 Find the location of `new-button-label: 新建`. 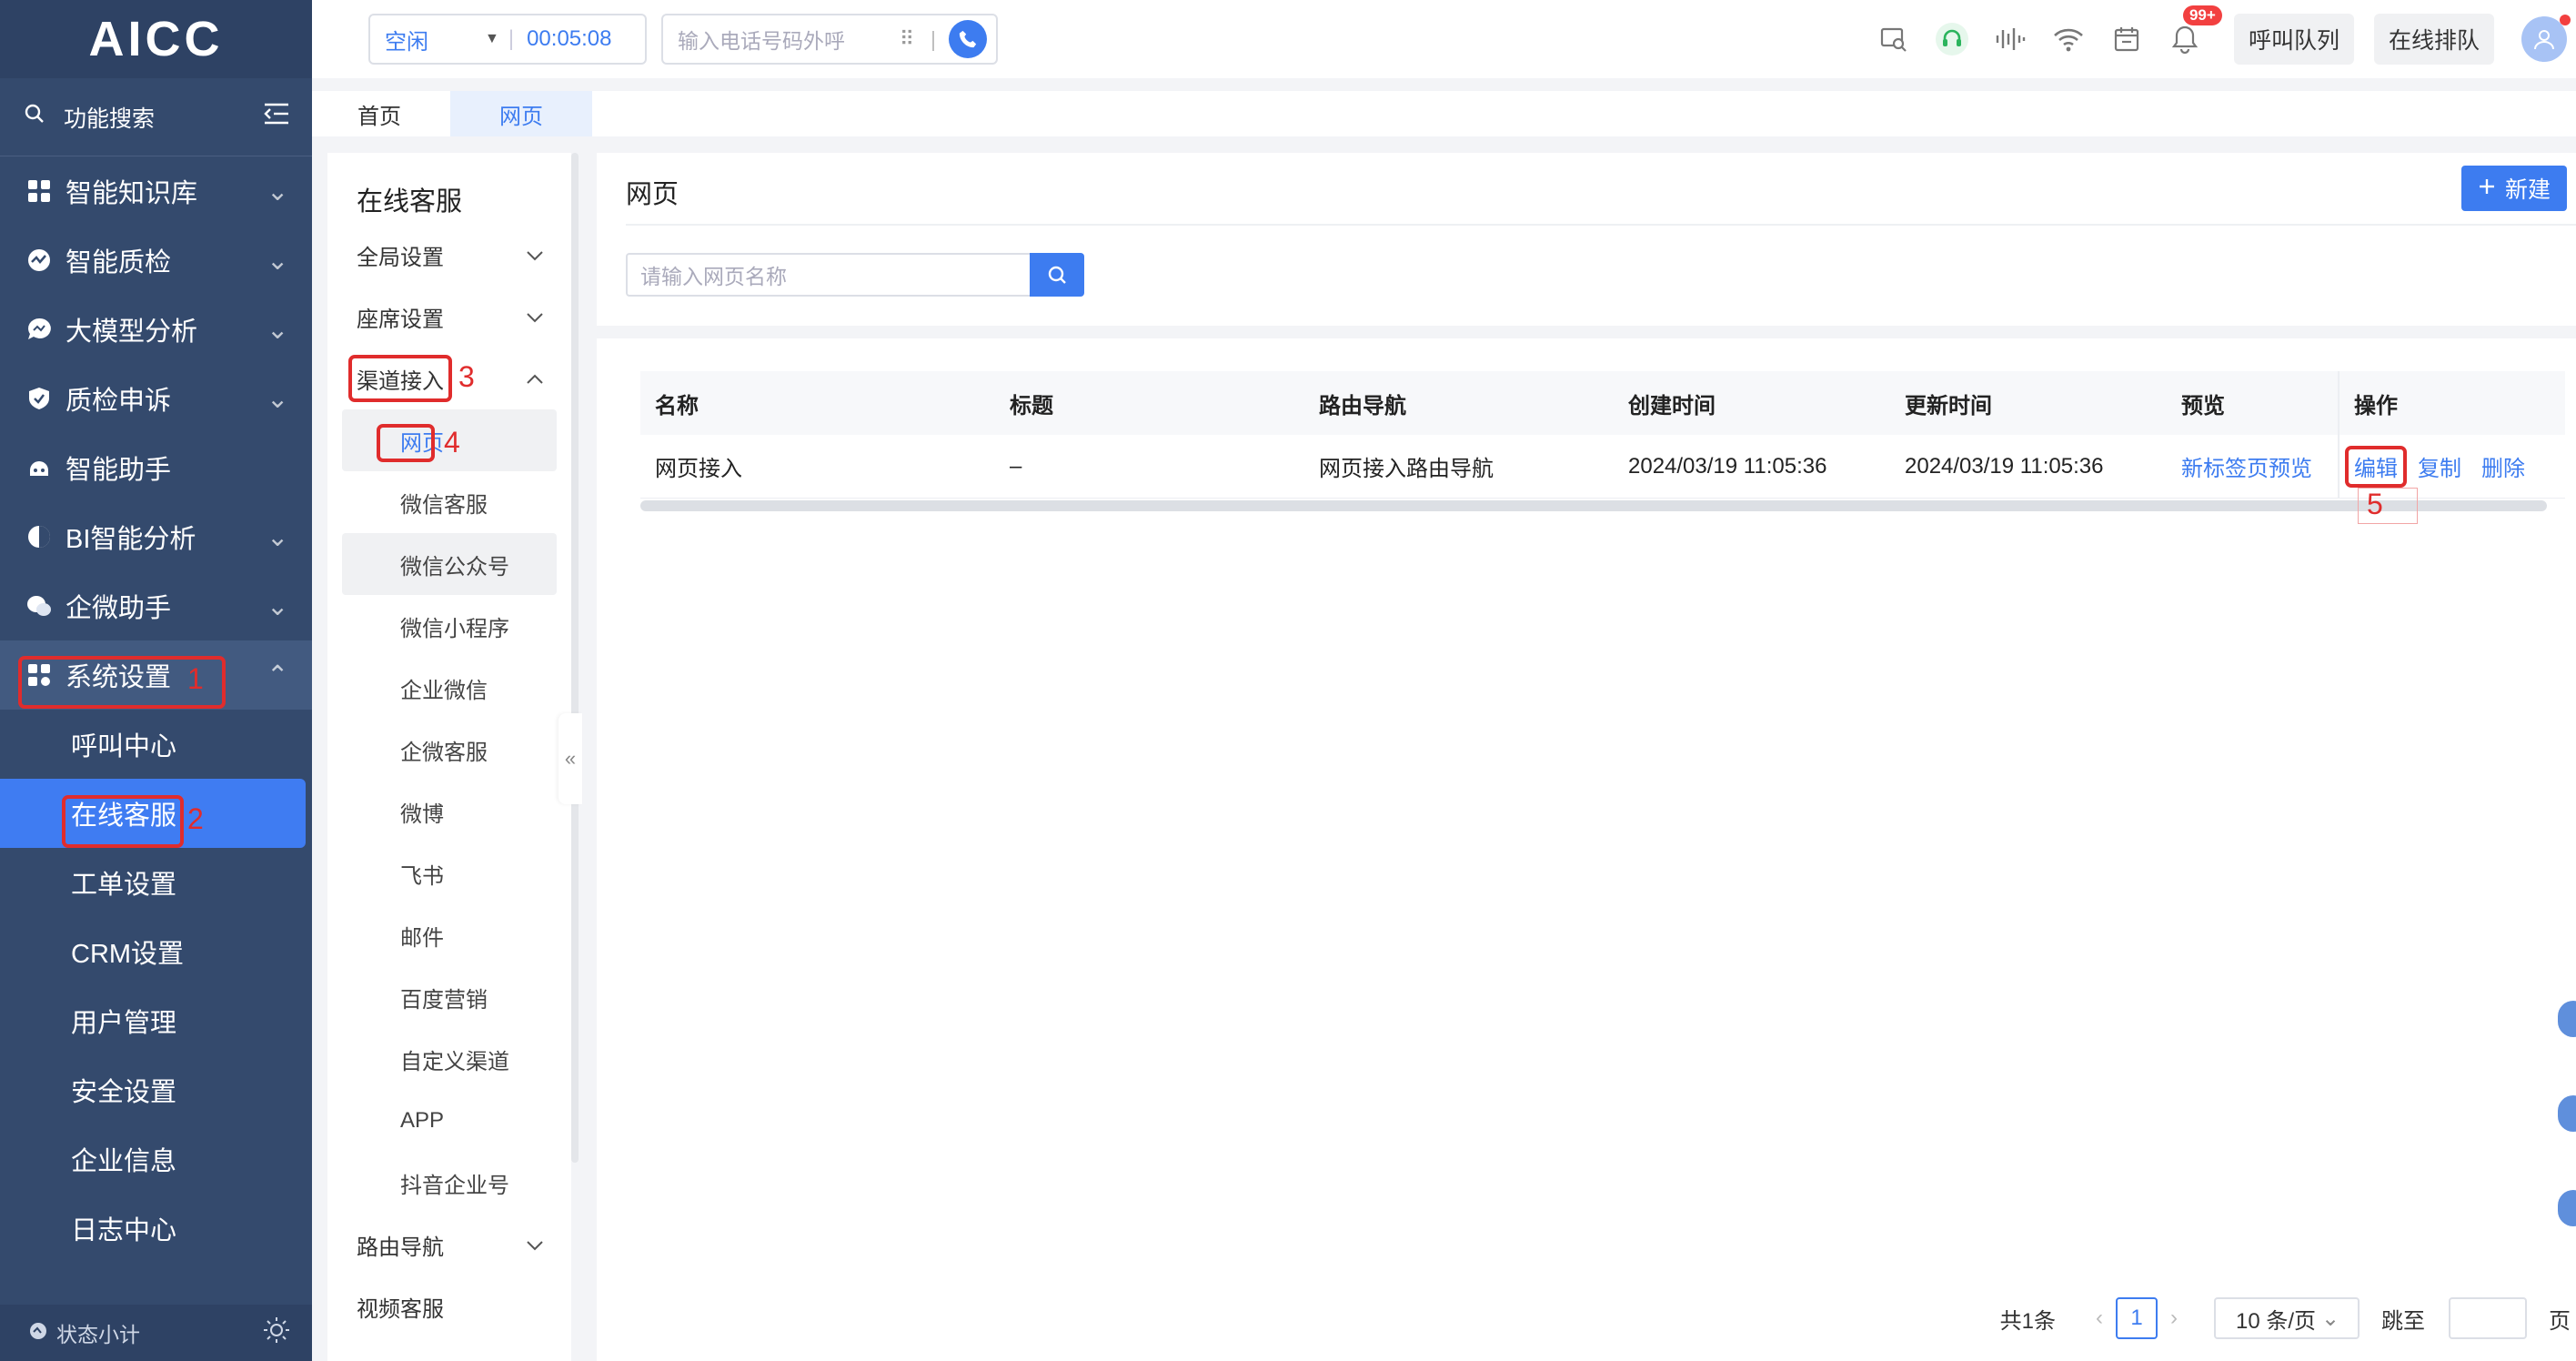

new-button-label: 新建 is located at coordinates (2527, 190).